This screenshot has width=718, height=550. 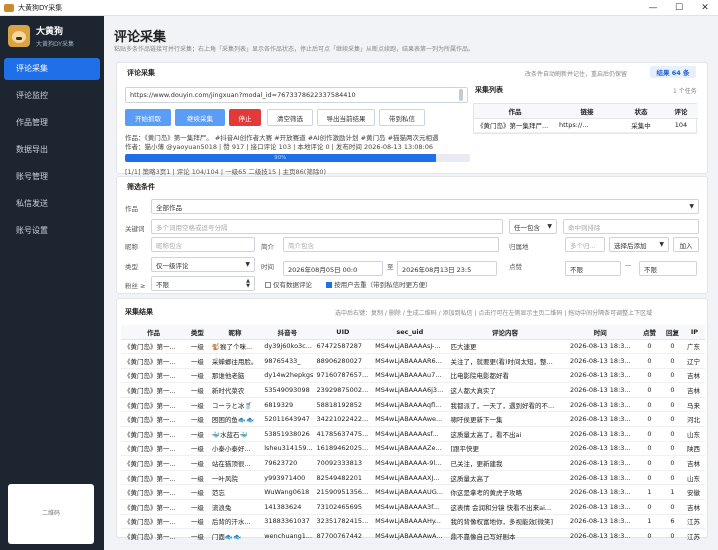 I want to click on sidebar-item-comment-monitor: 评论监控, so click(x=52, y=96).